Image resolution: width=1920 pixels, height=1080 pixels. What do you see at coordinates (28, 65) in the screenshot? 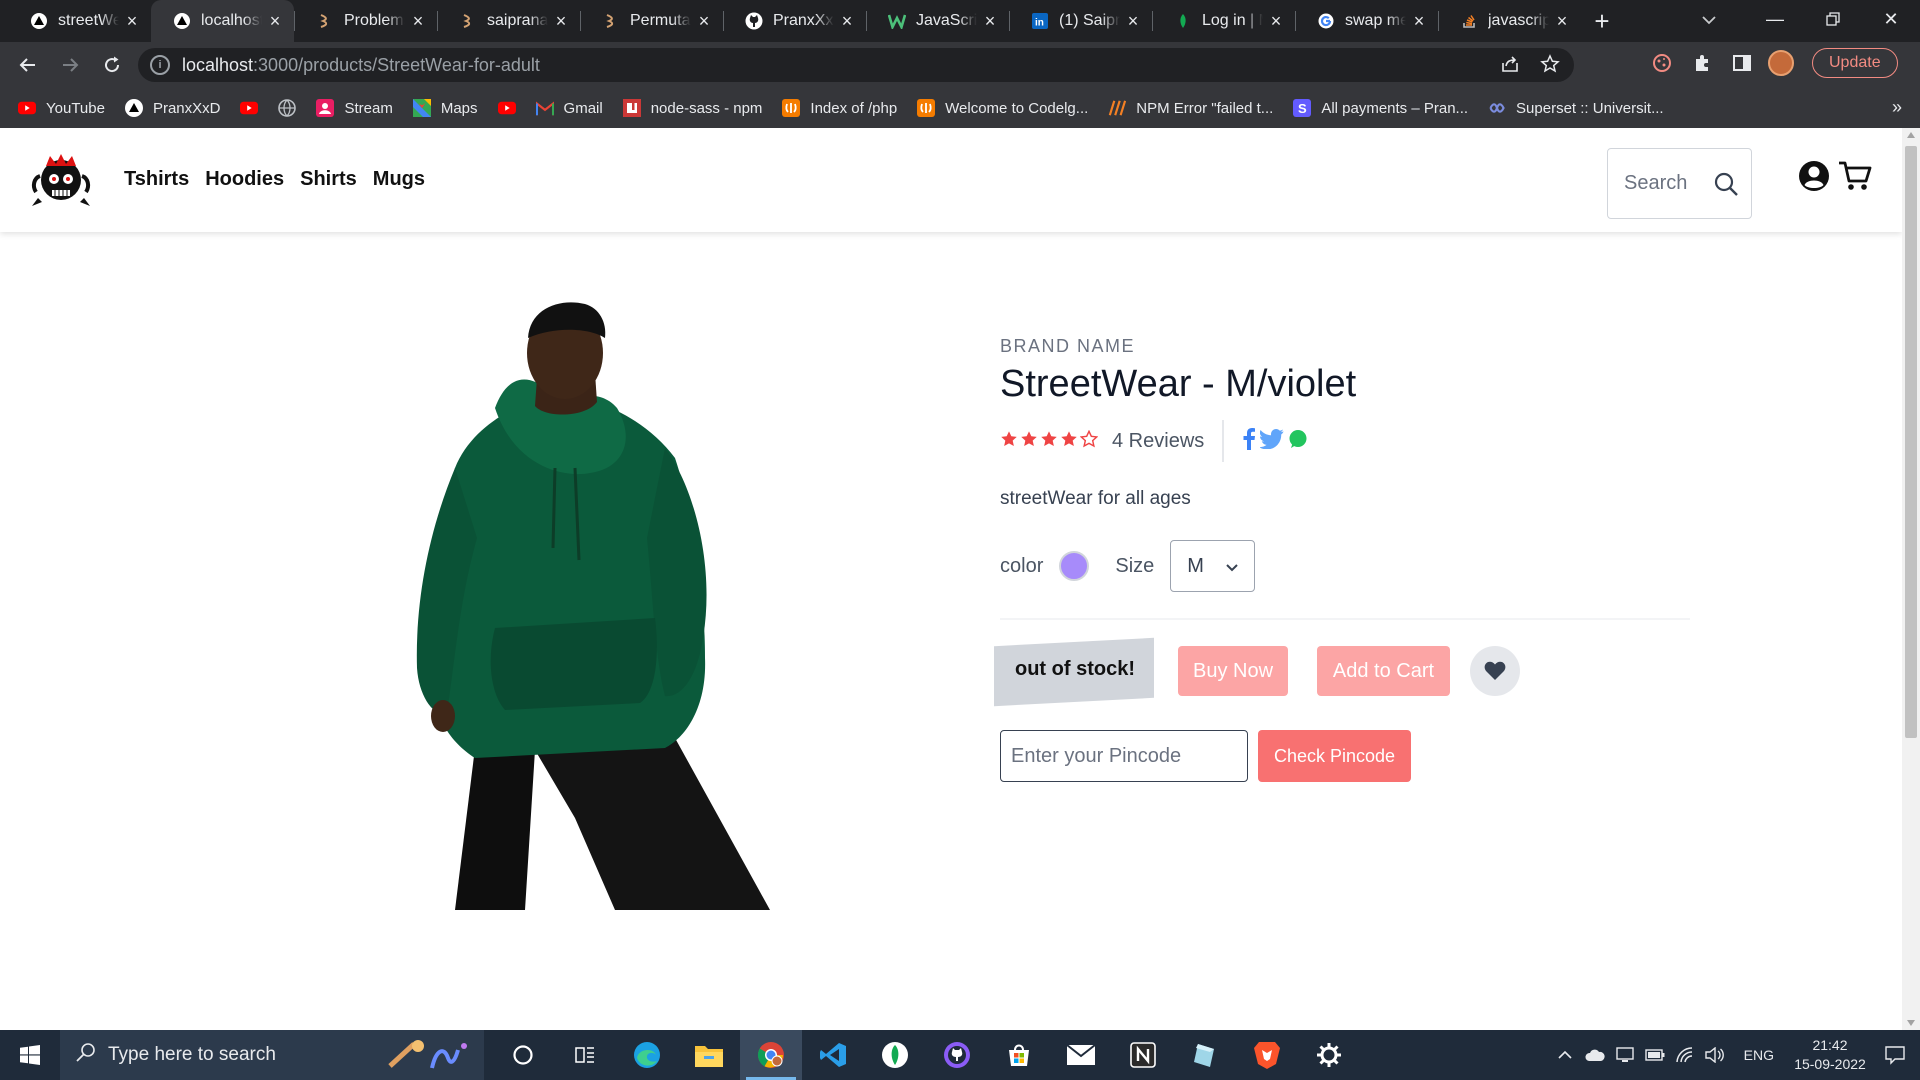
I see `back-icon` at bounding box center [28, 65].